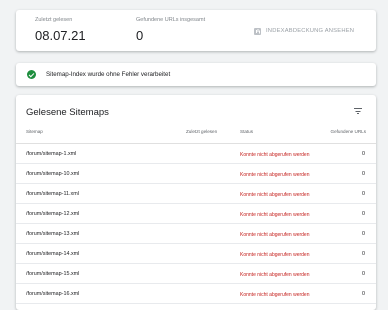 The height and width of the screenshot is (310, 388). Describe the element at coordinates (257, 31) in the screenshot. I see `bar-chart-icon` at that location.